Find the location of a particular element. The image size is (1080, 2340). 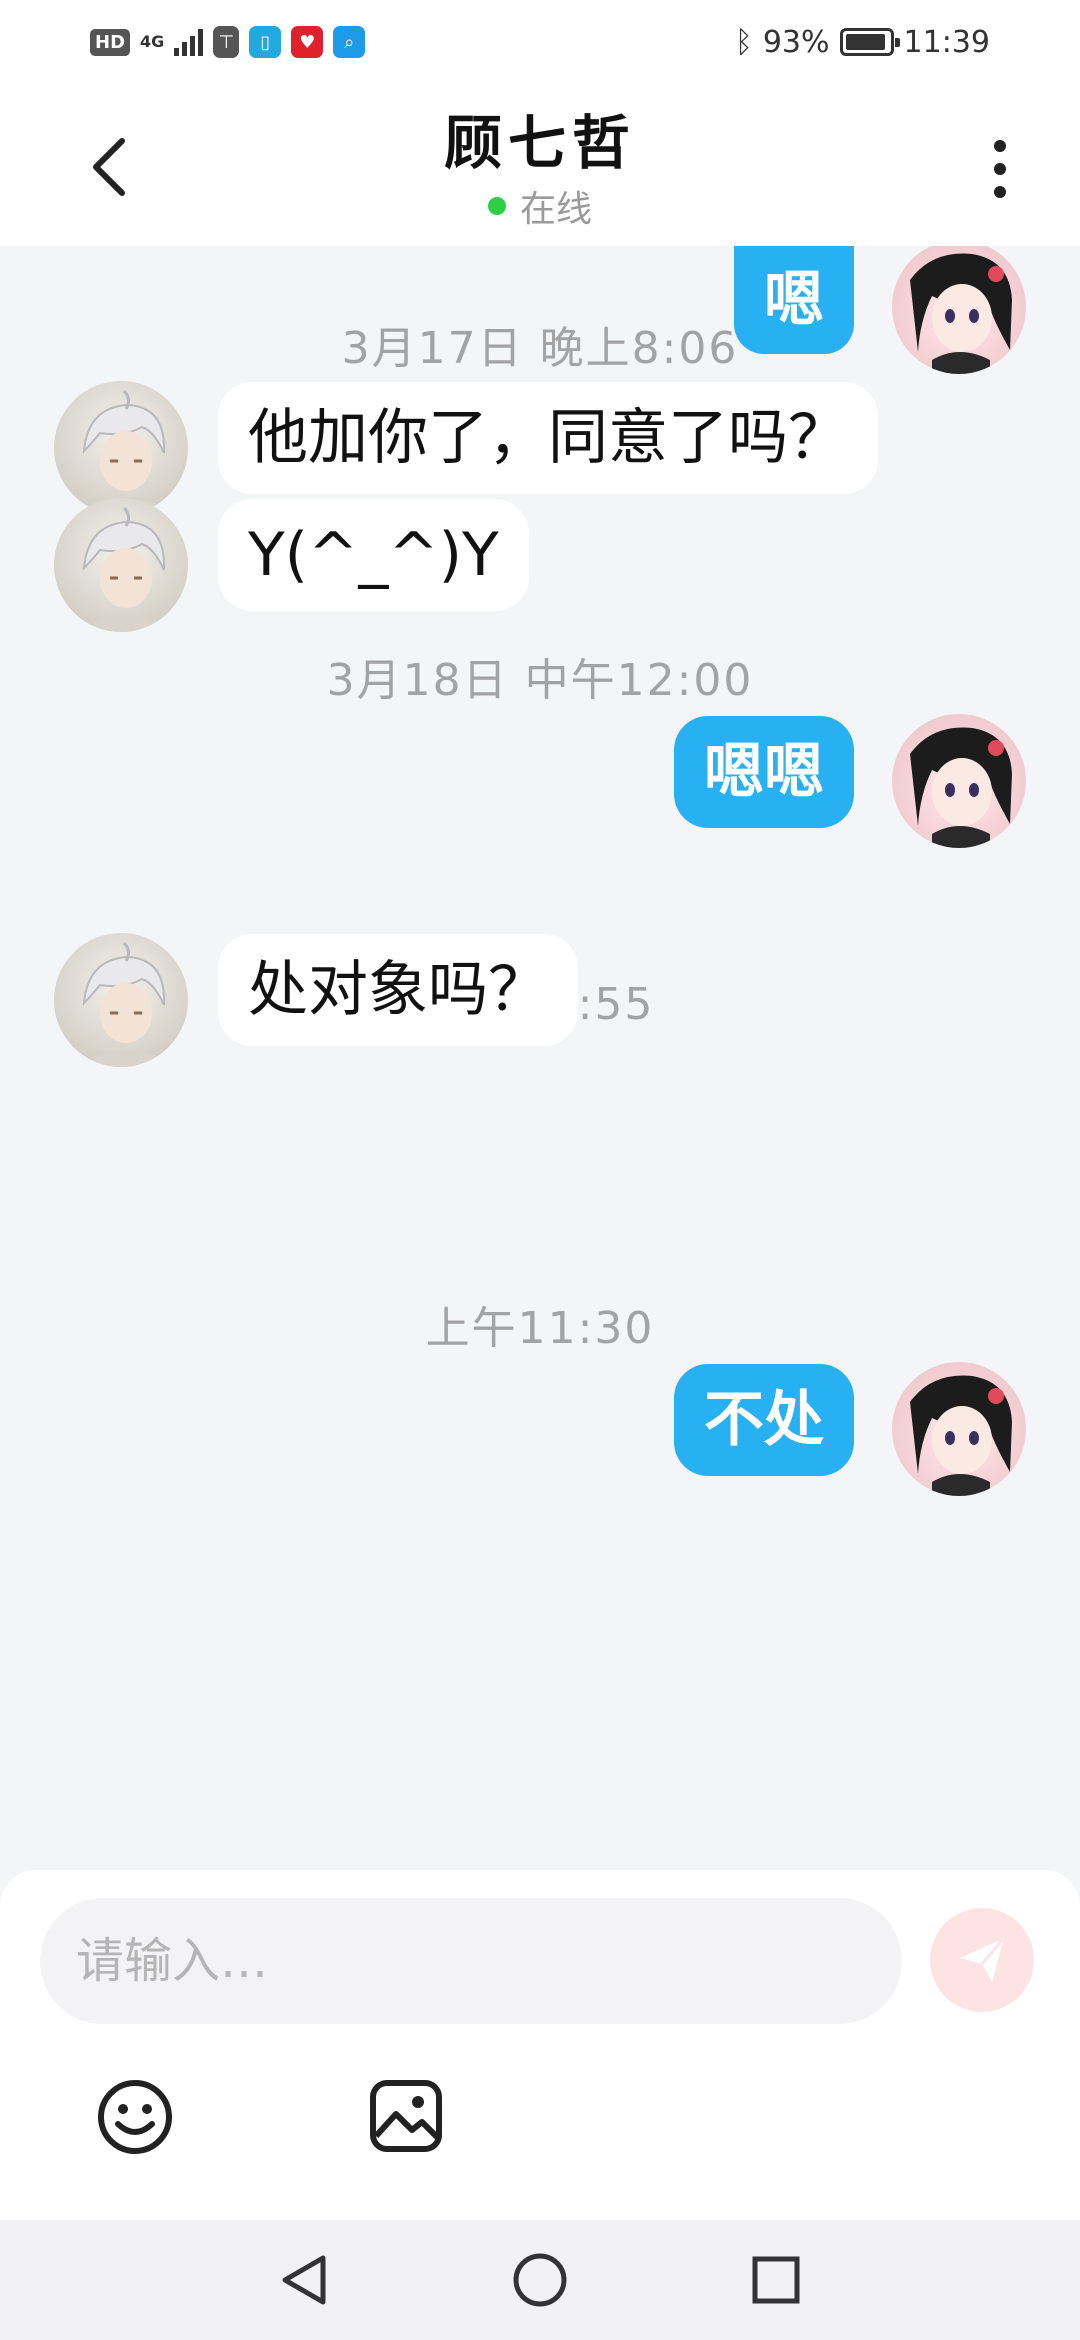

nav-back-button is located at coordinates (304, 2280).